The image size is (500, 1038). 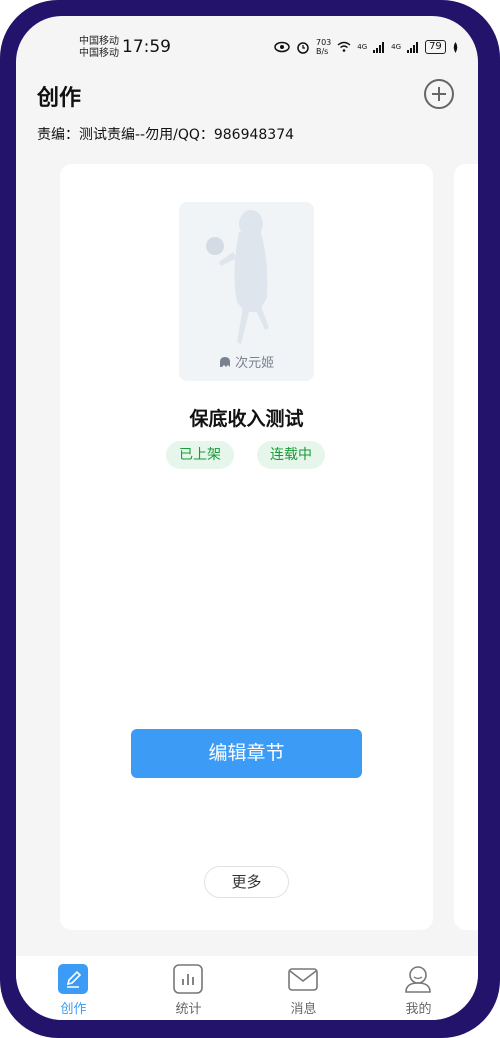 I want to click on status-icons: 703 B/s 4G 4G 79, so click(x=366, y=47).